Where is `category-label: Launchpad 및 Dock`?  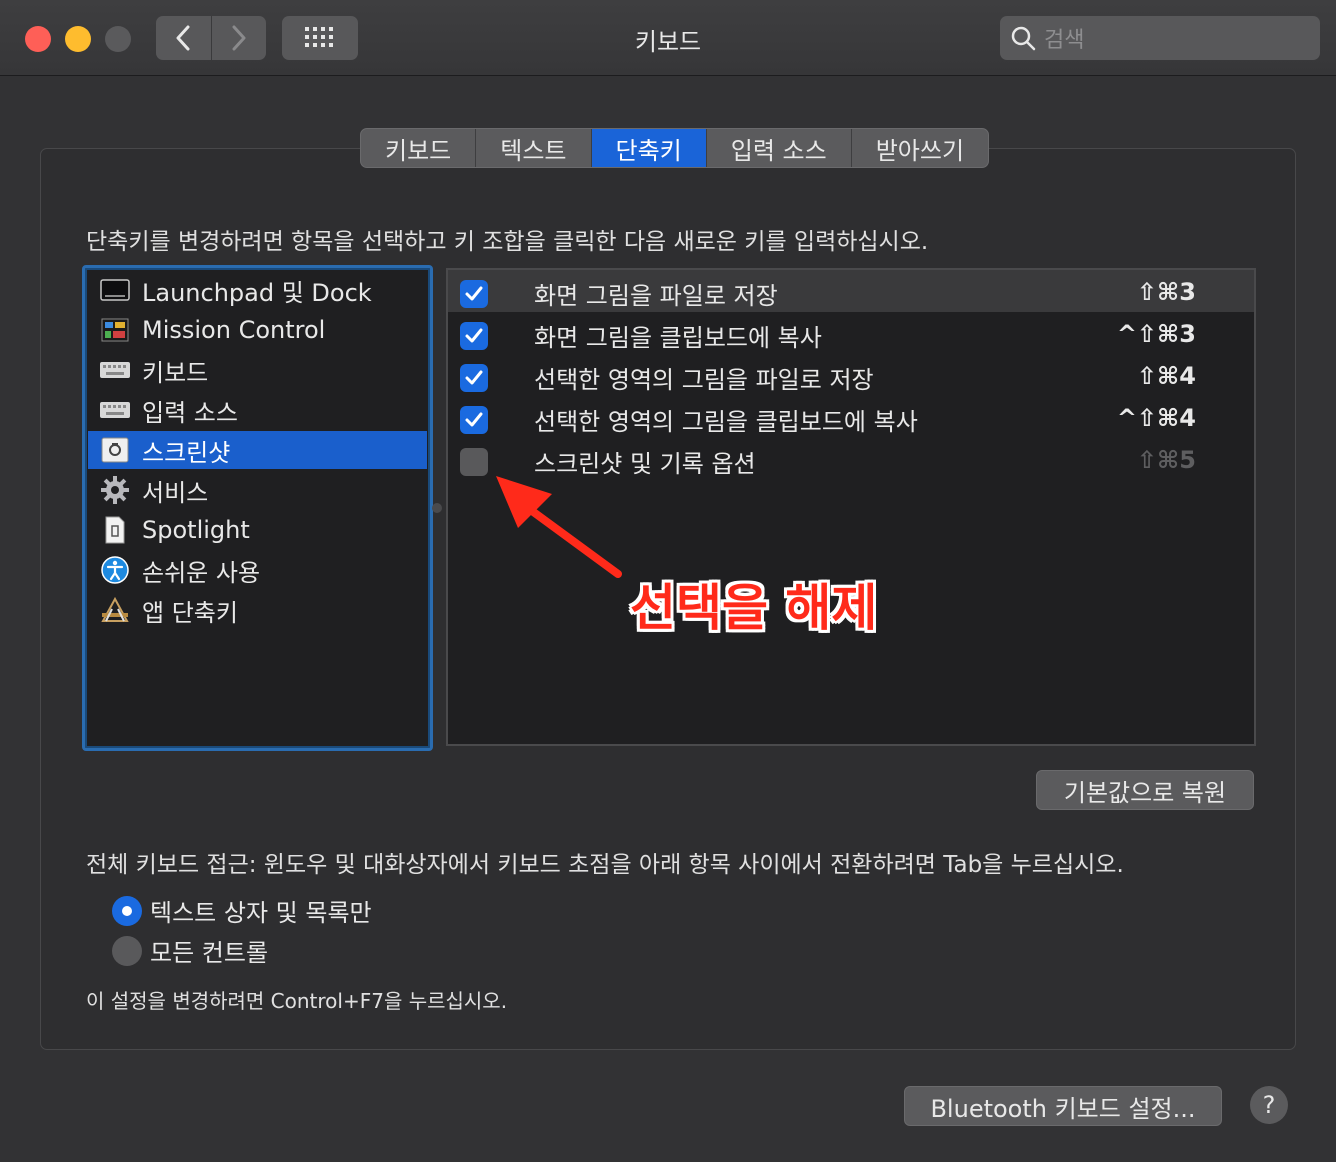 category-label: Launchpad 및 Dock is located at coordinates (257, 292).